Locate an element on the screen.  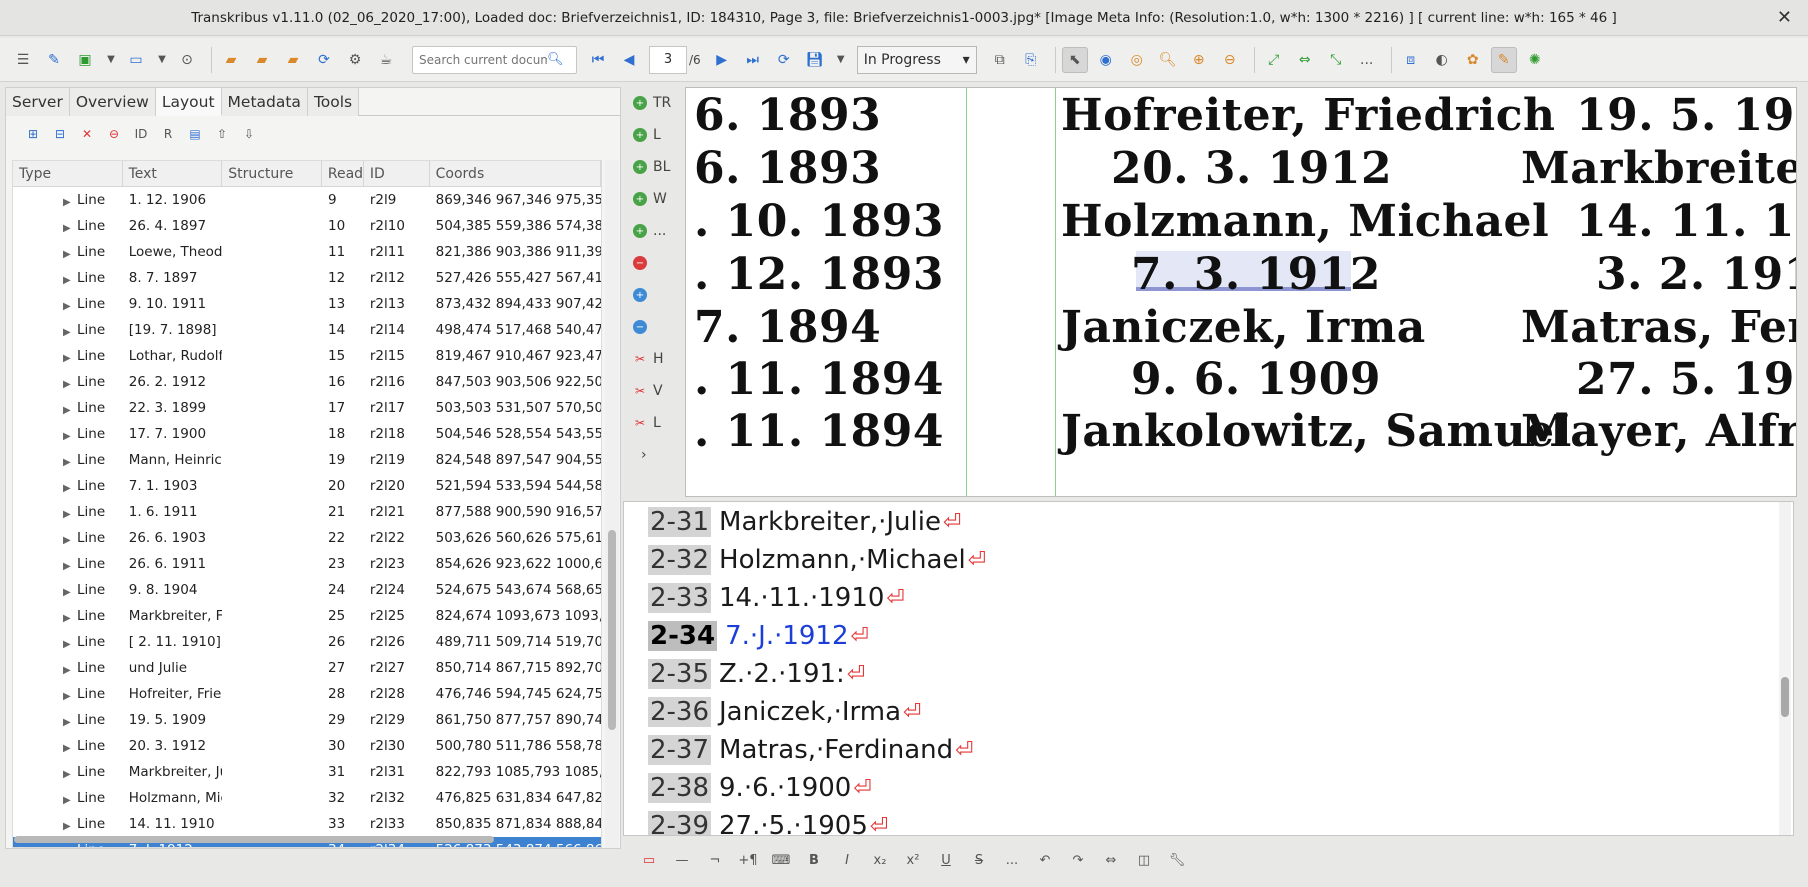
contrast-icon: ◐ is located at coordinates (1442, 60).